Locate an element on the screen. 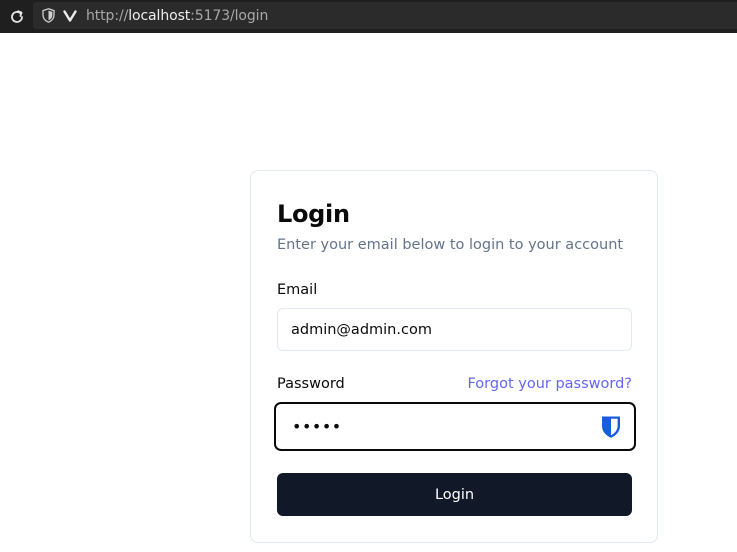  browser-toolbar: http://localhost:5173/login is located at coordinates (368, 16).